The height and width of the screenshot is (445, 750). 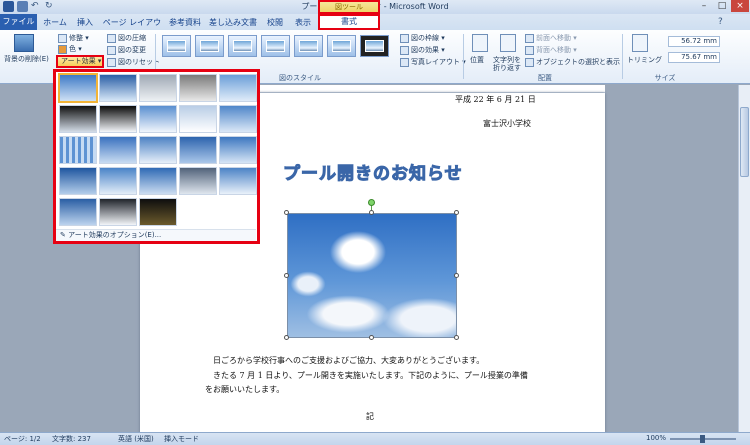 What do you see at coordinates (24, 43) in the screenshot?
I see `remove-background-icon` at bounding box center [24, 43].